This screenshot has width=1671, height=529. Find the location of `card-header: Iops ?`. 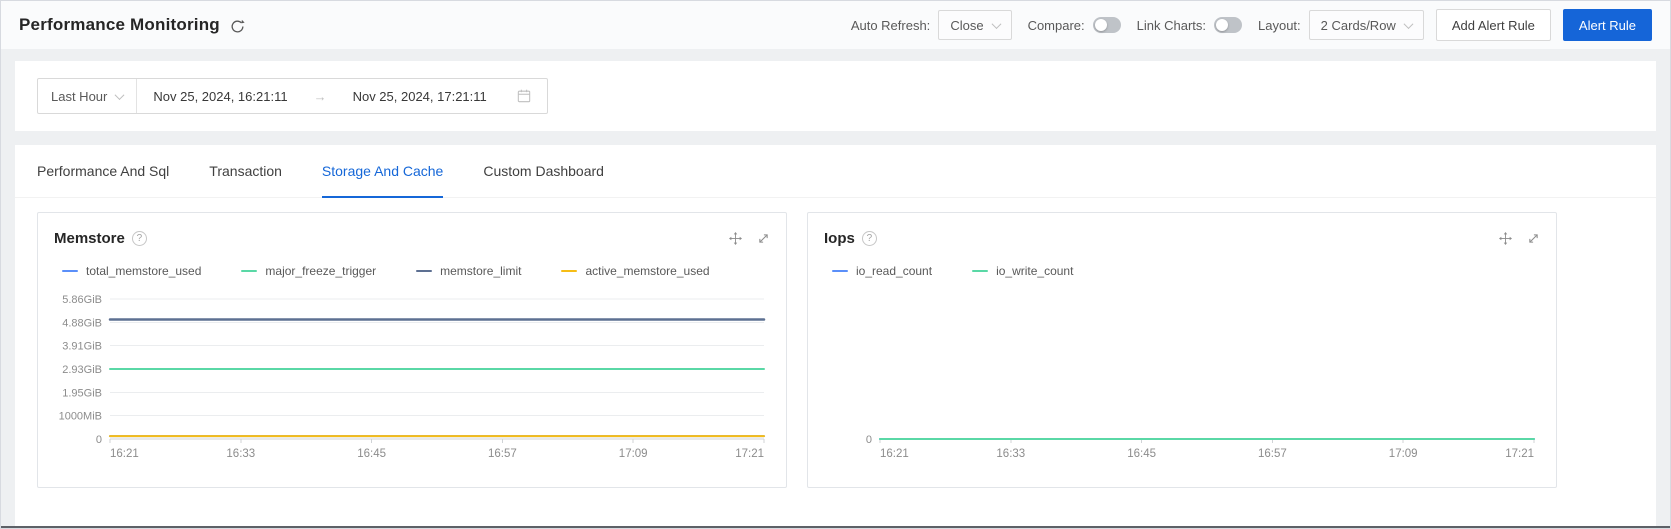

card-header: Iops ? is located at coordinates (1182, 238).